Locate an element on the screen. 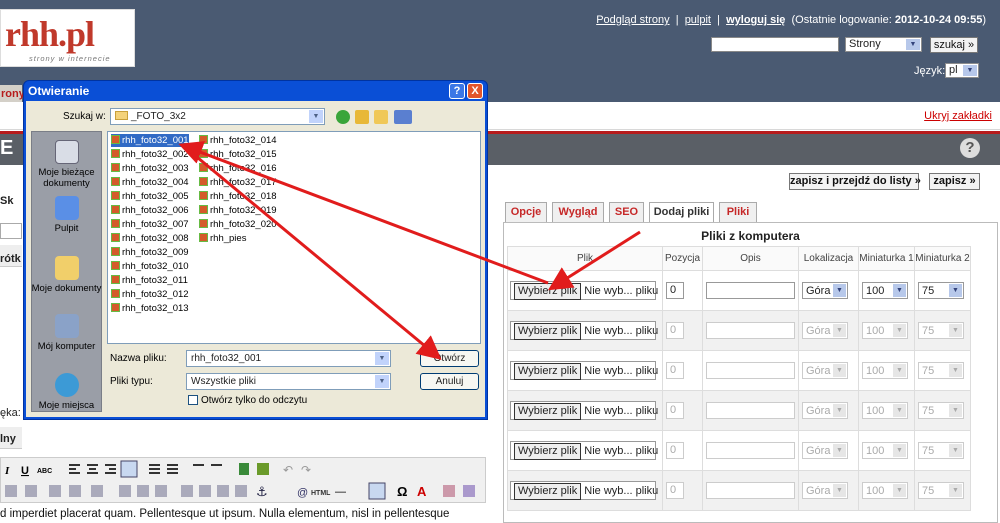 Image resolution: width=1000 pixels, height=523 pixels. upload-title: Pliki z komputera is located at coordinates (750, 236).